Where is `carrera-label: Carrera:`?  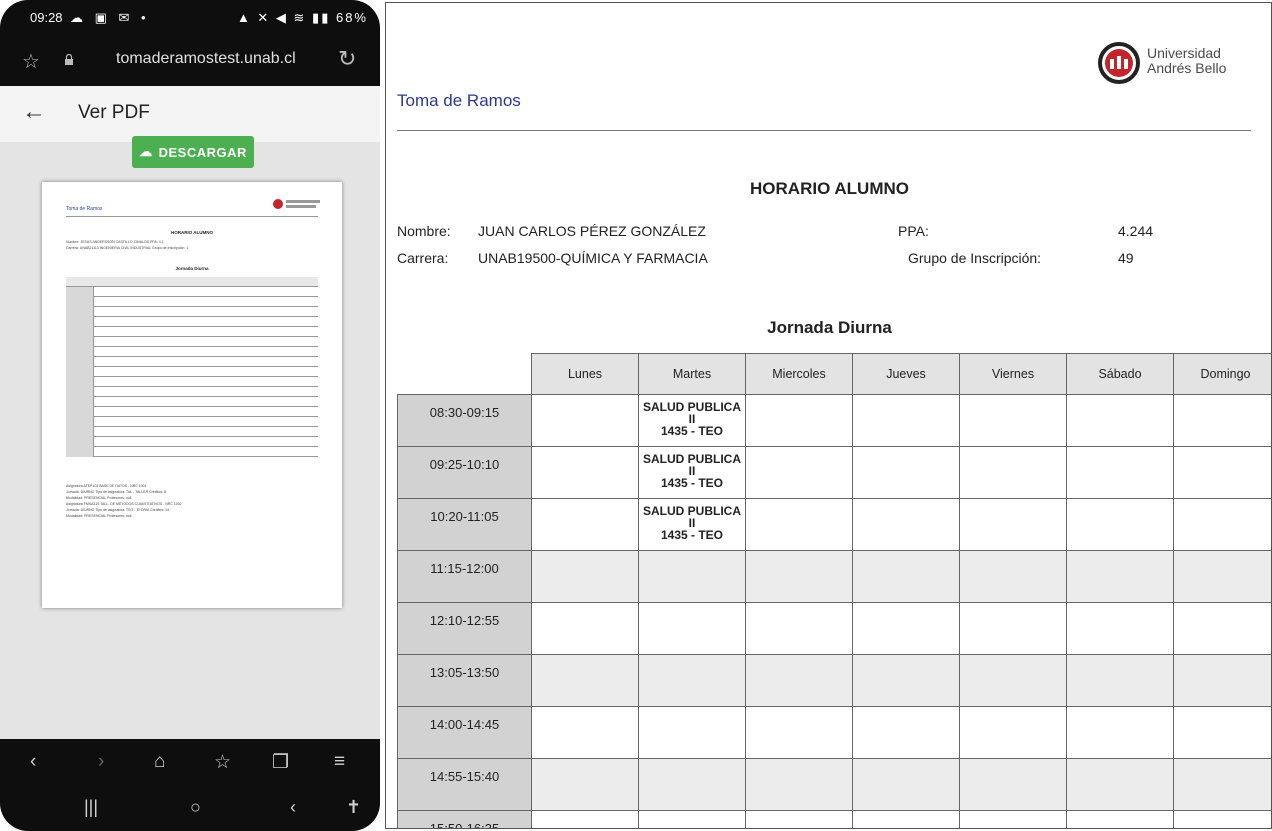 carrera-label: Carrera: is located at coordinates (423, 258).